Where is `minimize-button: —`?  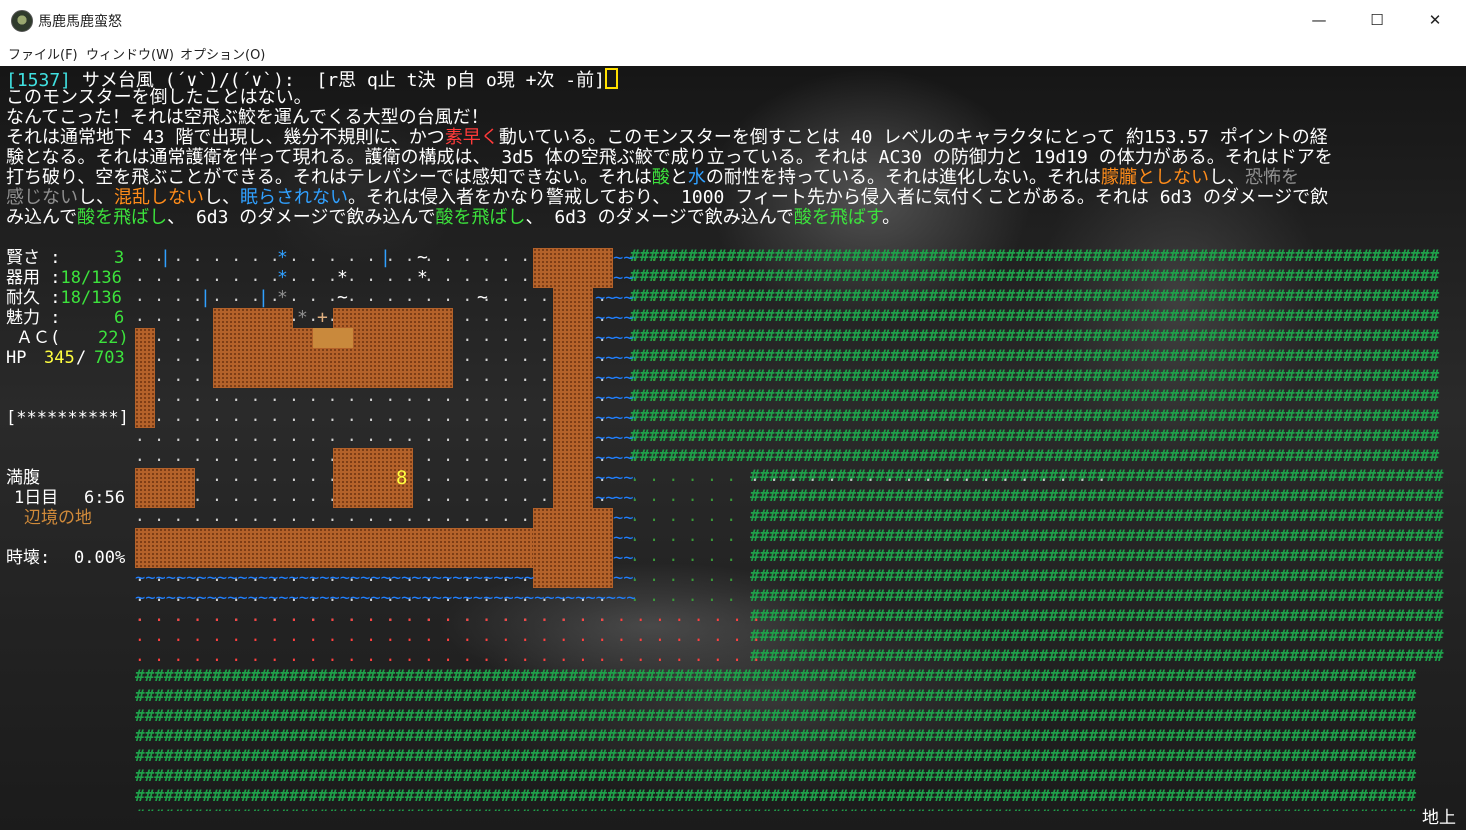
minimize-button: — is located at coordinates (1319, 20).